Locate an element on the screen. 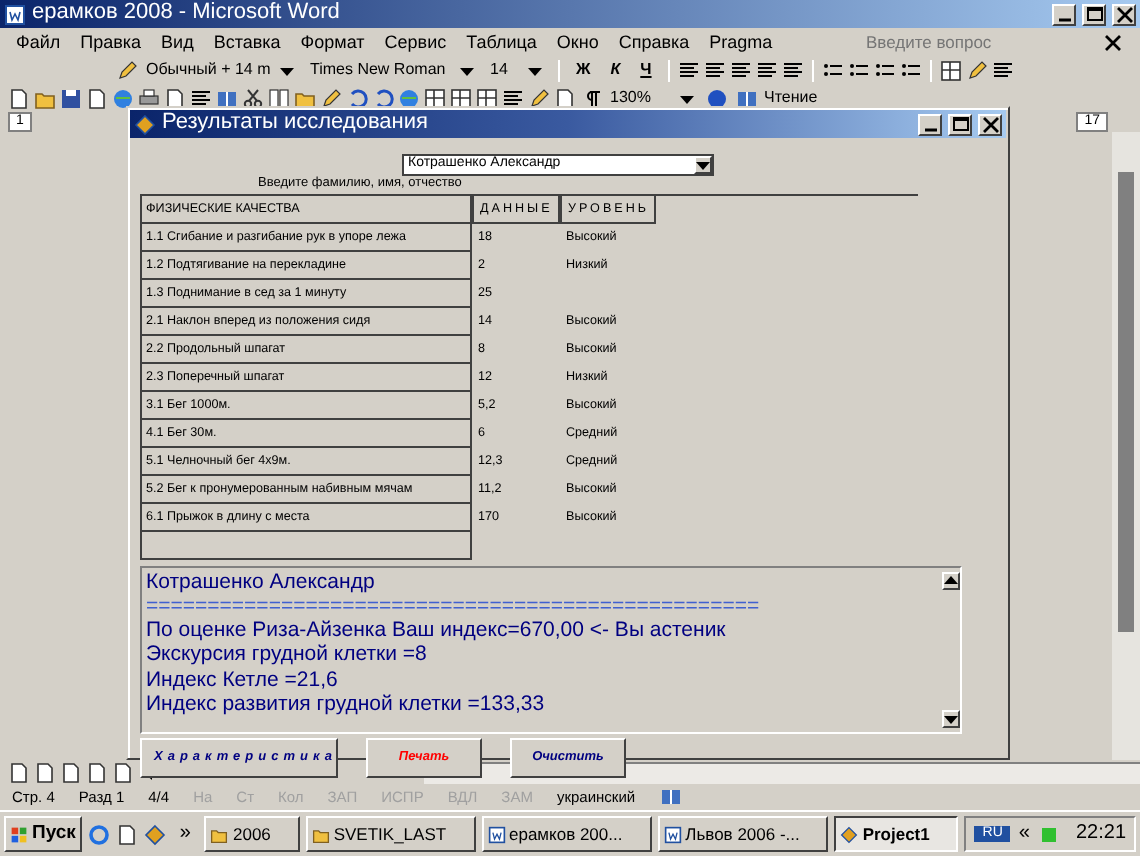 The width and height of the screenshot is (1140, 856). menu-item: Pragma is located at coordinates (741, 42).